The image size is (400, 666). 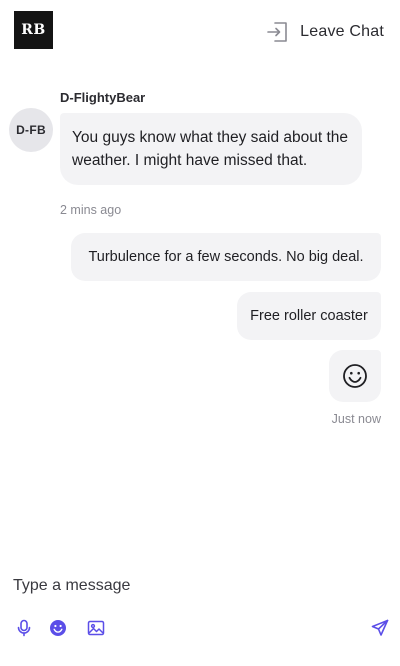 I want to click on exit-icon, so click(x=277, y=32).